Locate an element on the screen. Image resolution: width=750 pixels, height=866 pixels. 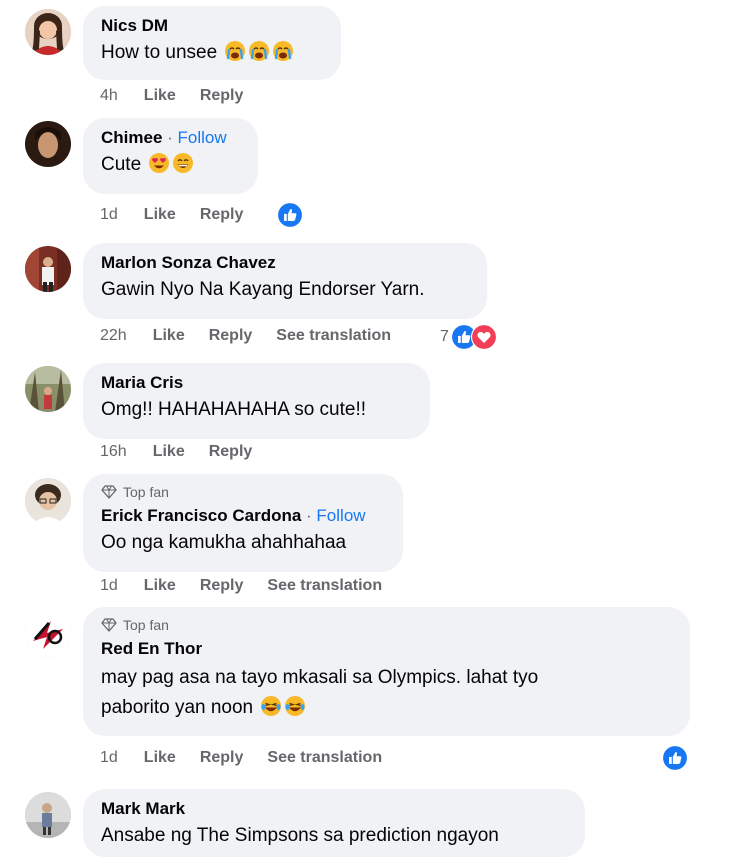
comment-text: Cute is located at coordinates (121, 164).